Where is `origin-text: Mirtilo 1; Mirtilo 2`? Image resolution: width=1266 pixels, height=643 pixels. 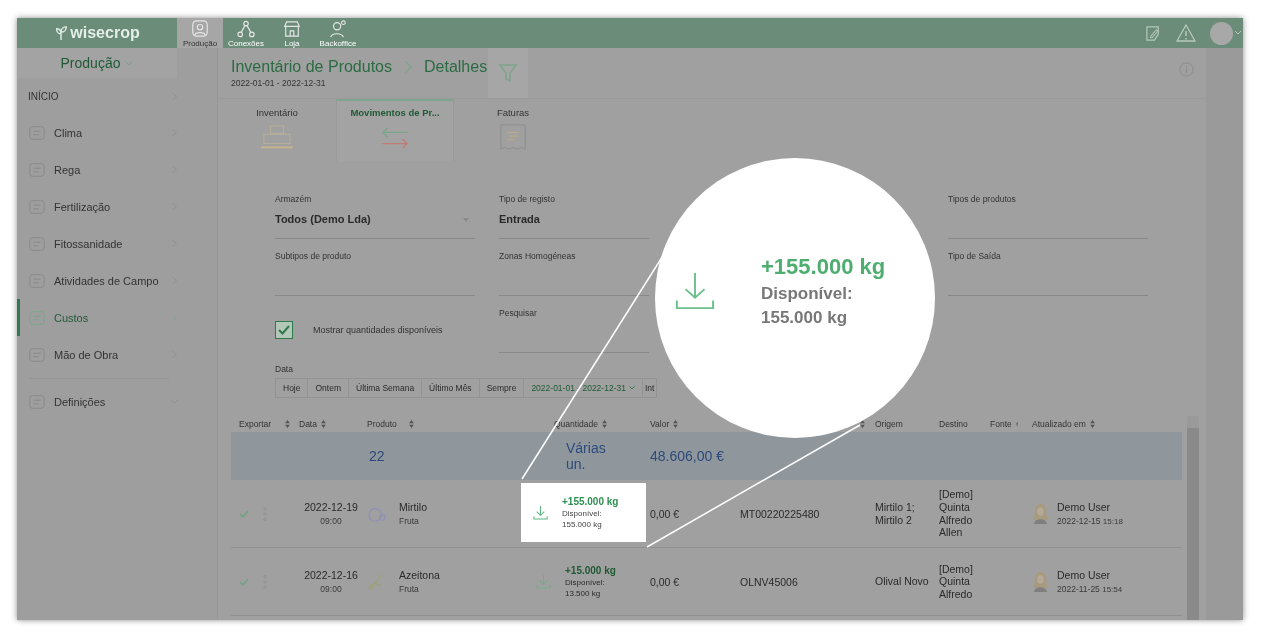
origin-text: Mirtilo 1; Mirtilo 2 is located at coordinates (895, 513).